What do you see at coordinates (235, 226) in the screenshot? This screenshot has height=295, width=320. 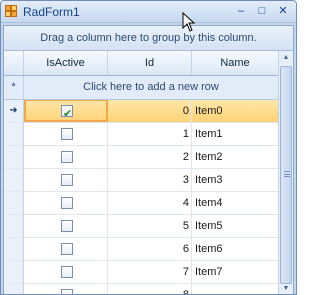 I see `name-cell: Item5` at bounding box center [235, 226].